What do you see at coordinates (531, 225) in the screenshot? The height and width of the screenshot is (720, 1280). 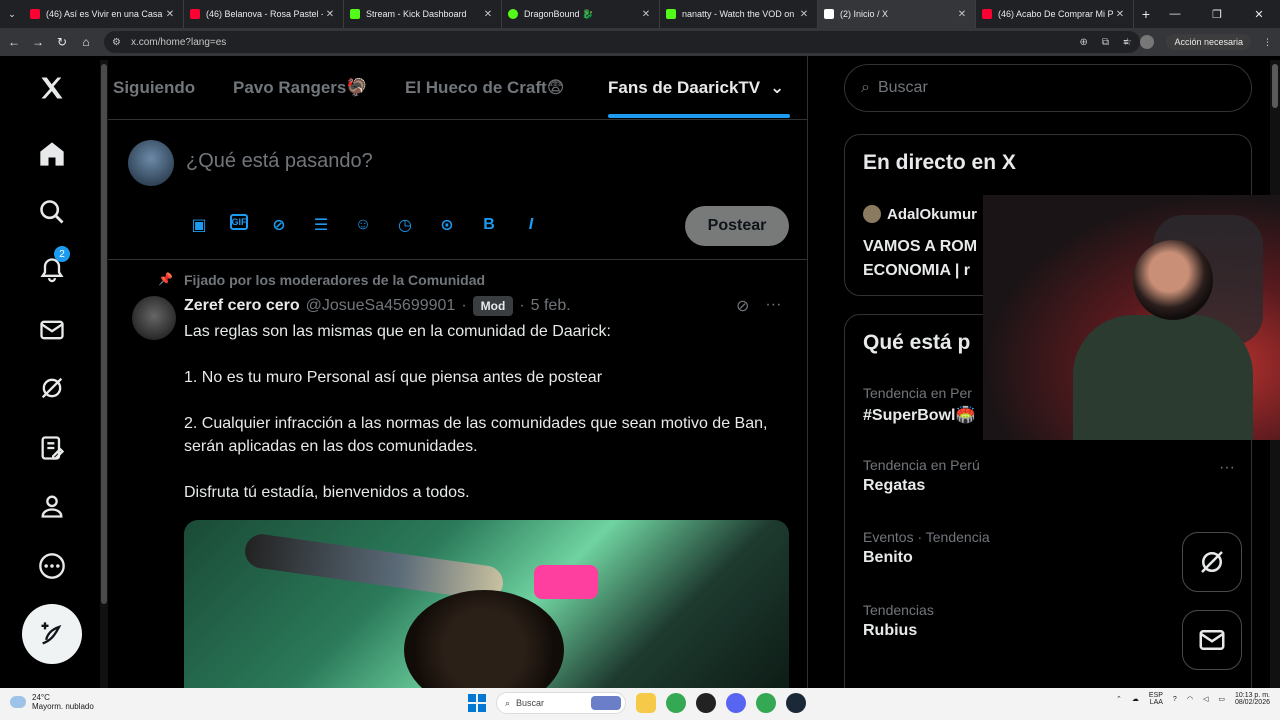 I see `italic-icon: I` at bounding box center [531, 225].